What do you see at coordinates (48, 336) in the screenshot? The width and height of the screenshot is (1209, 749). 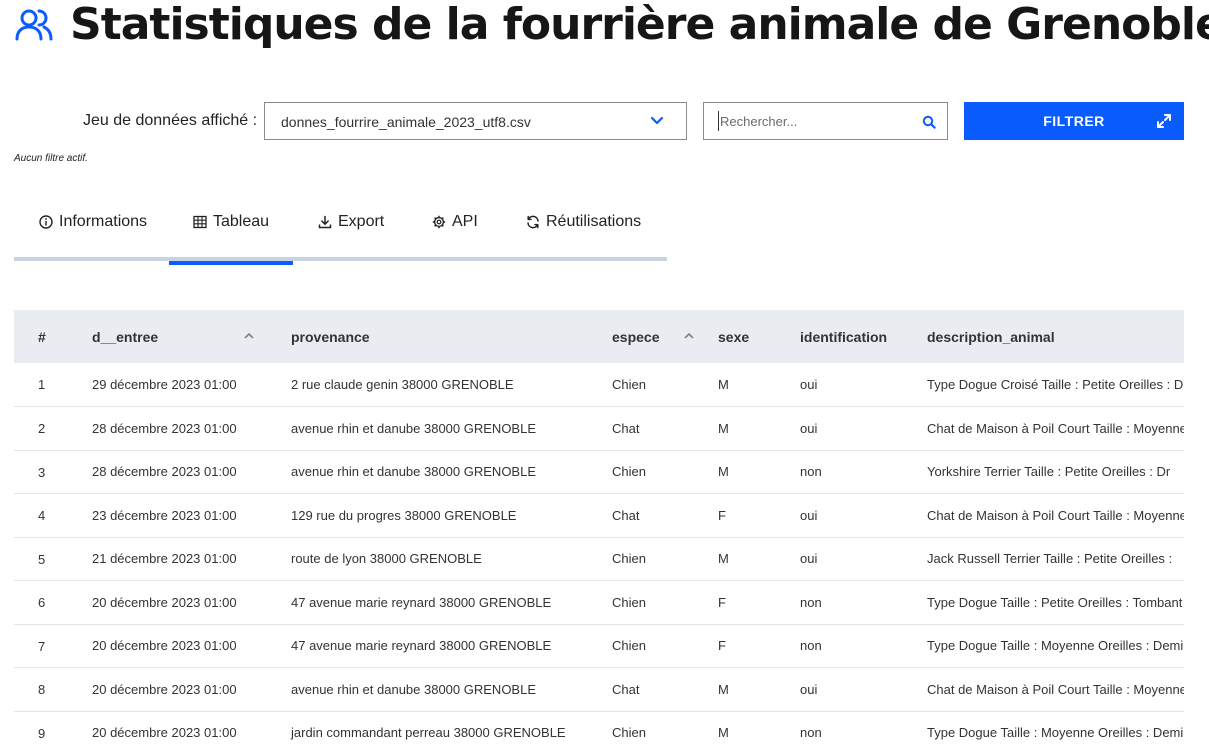 I see `column-header-index: #` at bounding box center [48, 336].